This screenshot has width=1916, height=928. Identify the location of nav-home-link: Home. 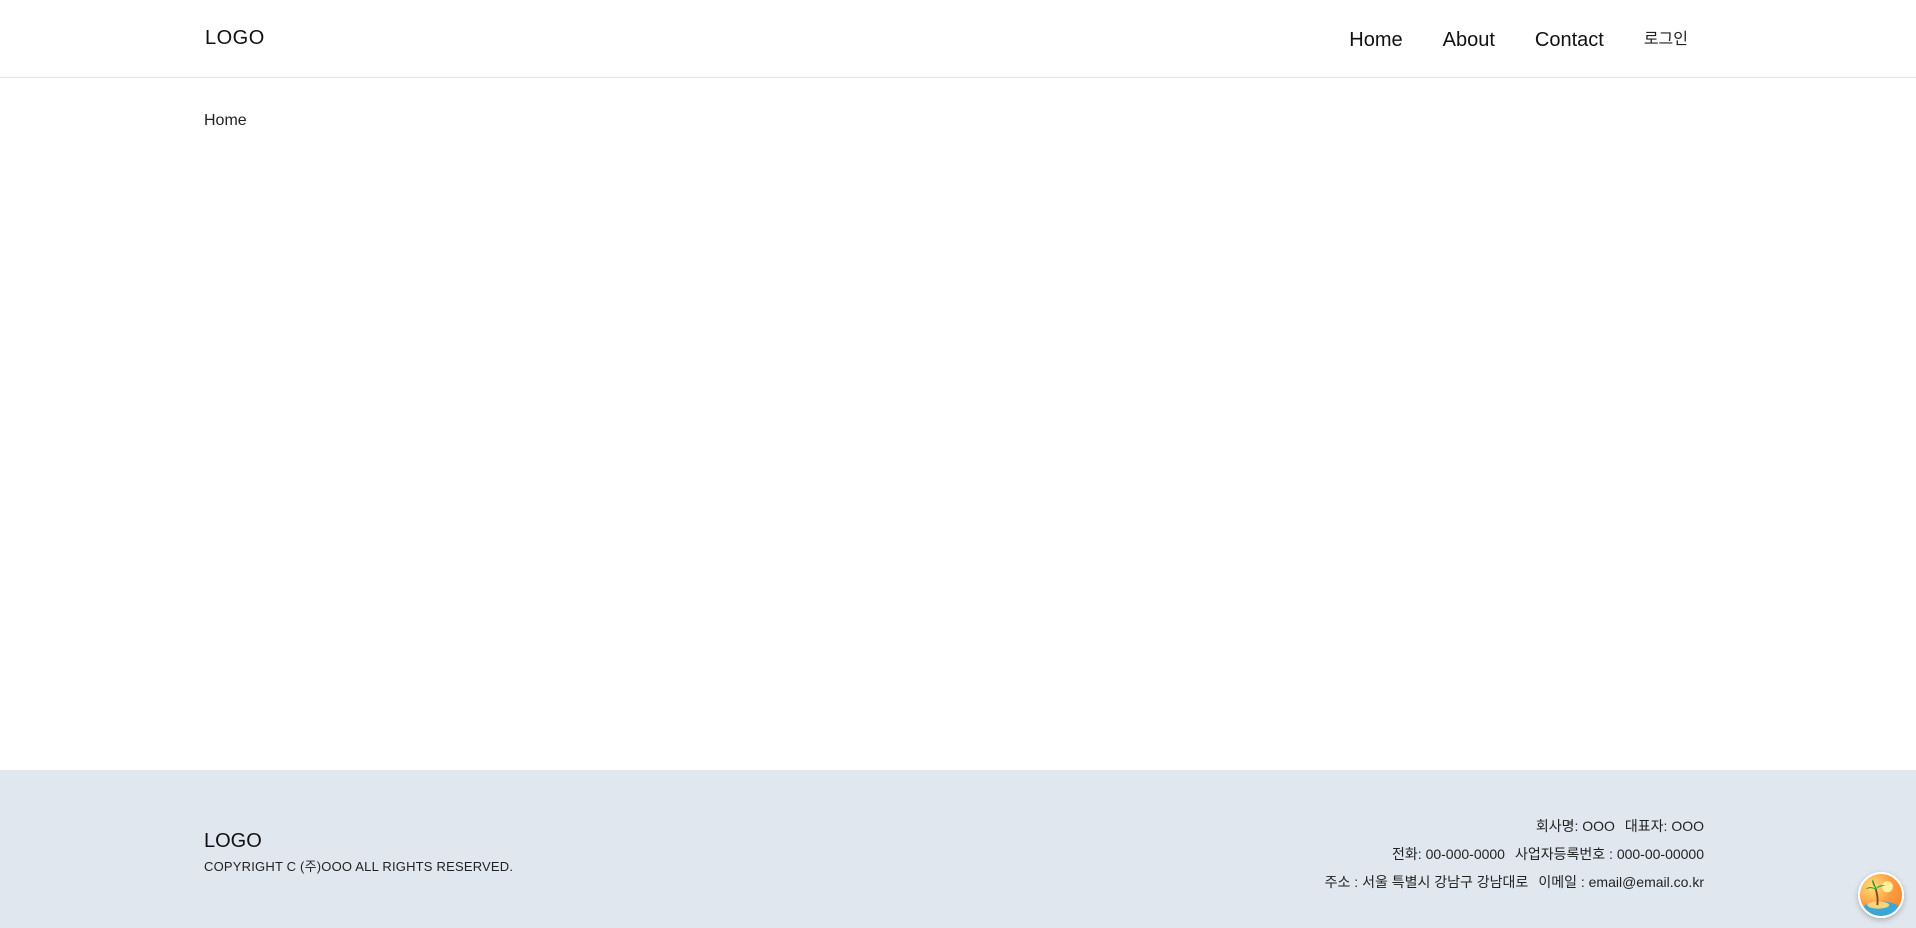
(1375, 40).